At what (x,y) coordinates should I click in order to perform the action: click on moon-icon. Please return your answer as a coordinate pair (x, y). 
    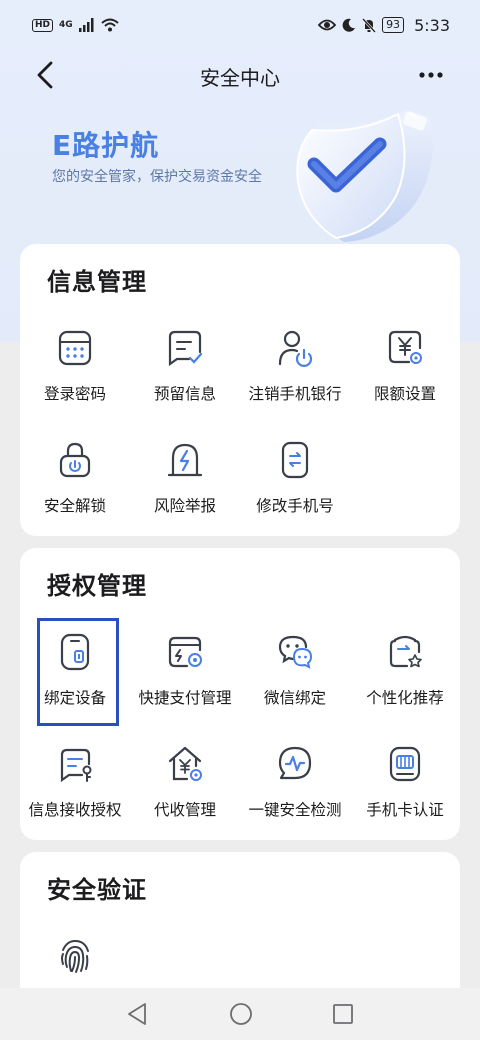
    Looking at the image, I should click on (349, 25).